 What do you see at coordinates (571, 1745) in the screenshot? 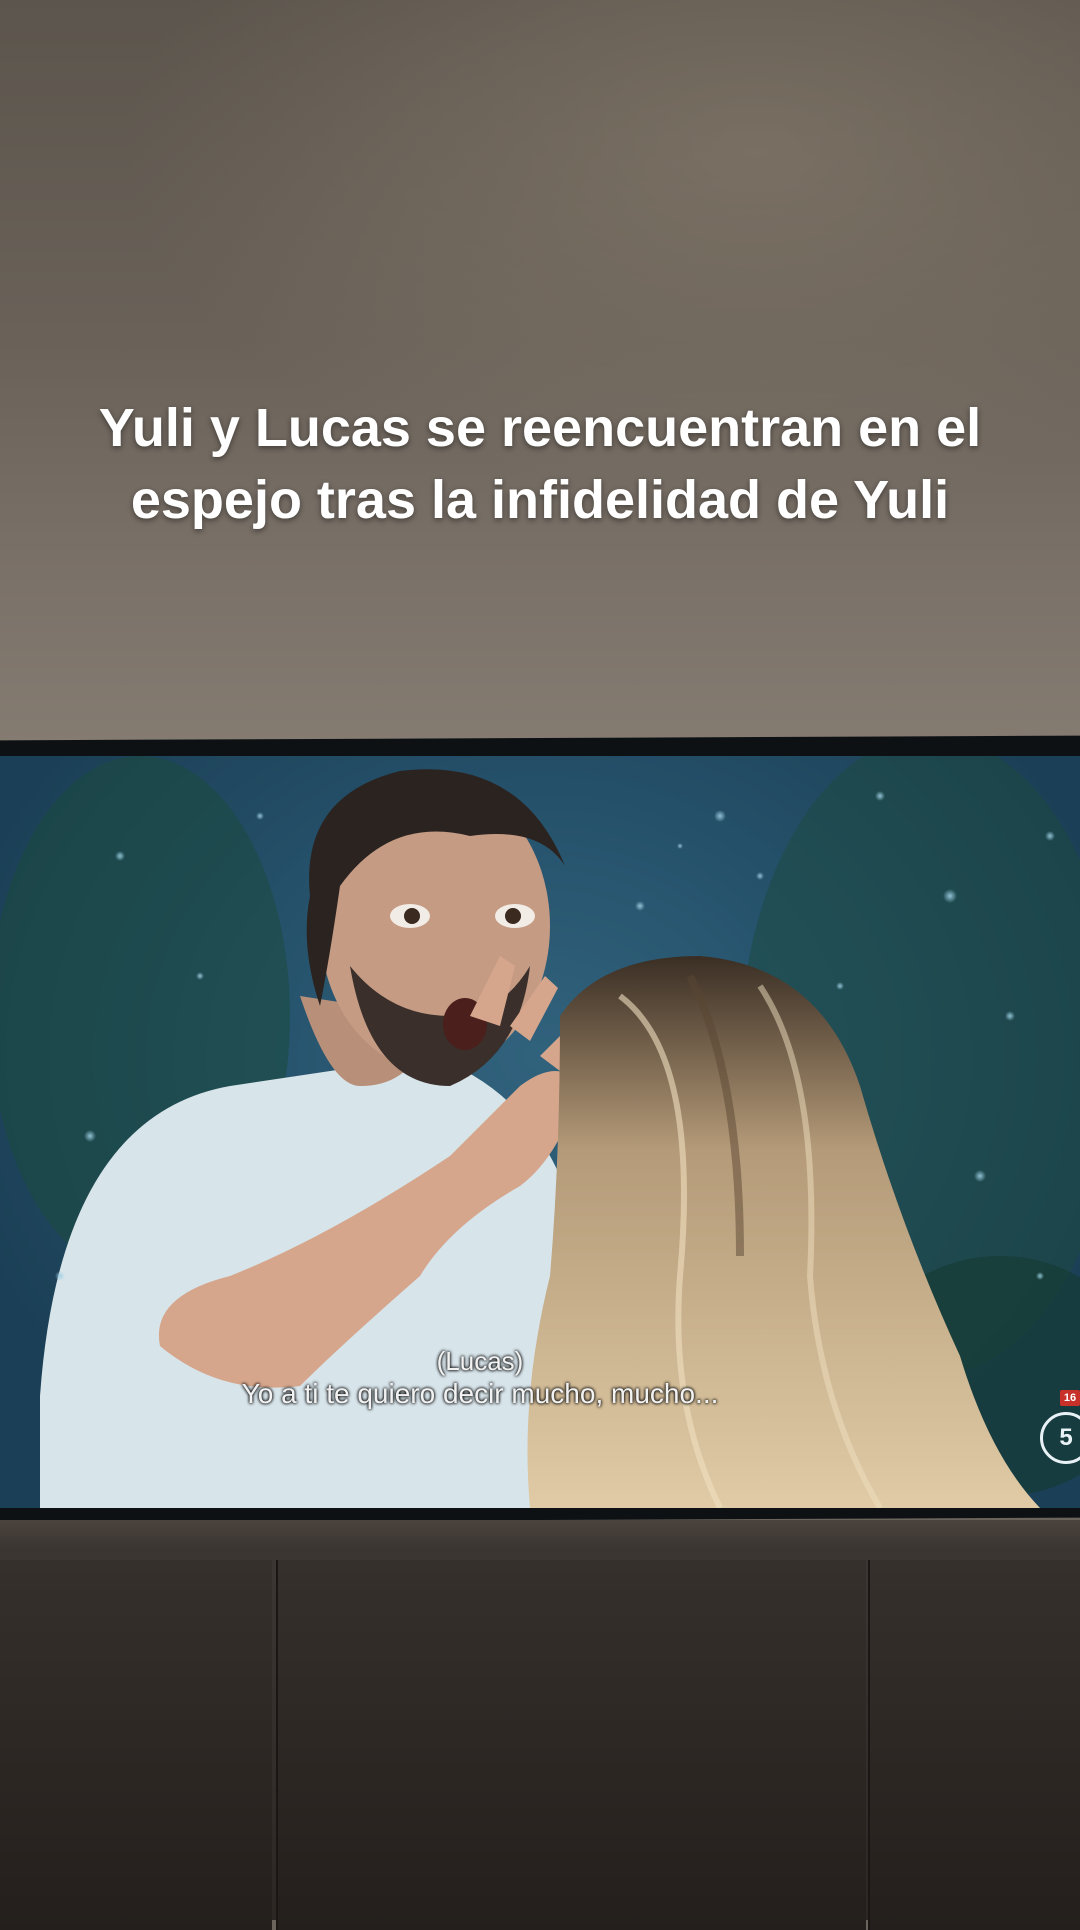
I see `cabinet-door-middle` at bounding box center [571, 1745].